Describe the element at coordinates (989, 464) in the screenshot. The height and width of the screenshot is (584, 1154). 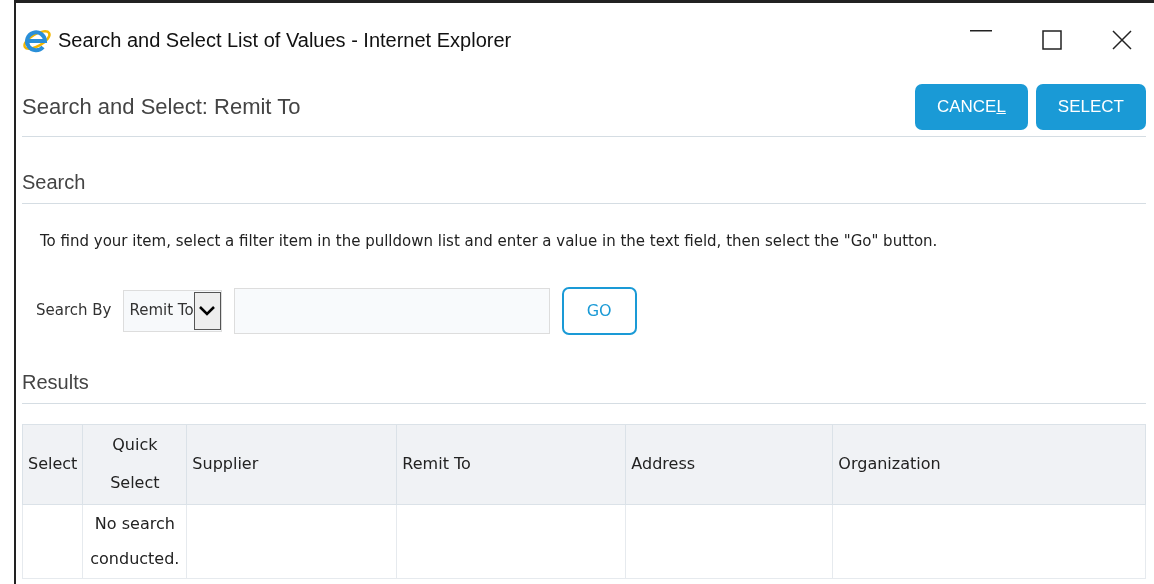
I see `column-header: Organization` at that location.